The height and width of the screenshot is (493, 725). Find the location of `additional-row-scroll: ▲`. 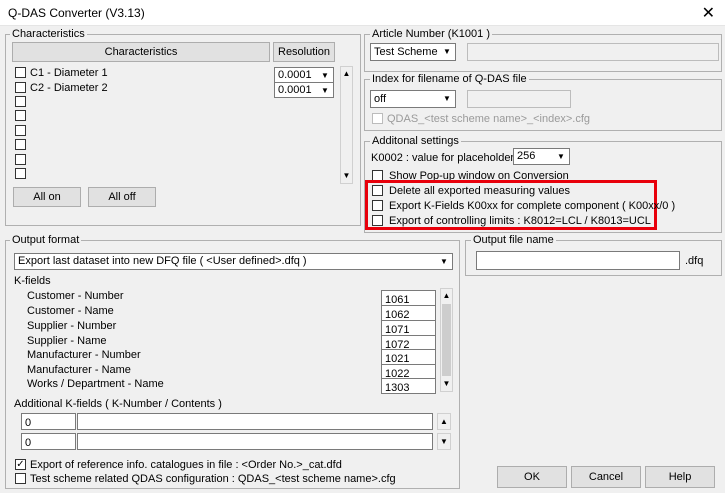

additional-row-scroll: ▲ is located at coordinates (444, 421).